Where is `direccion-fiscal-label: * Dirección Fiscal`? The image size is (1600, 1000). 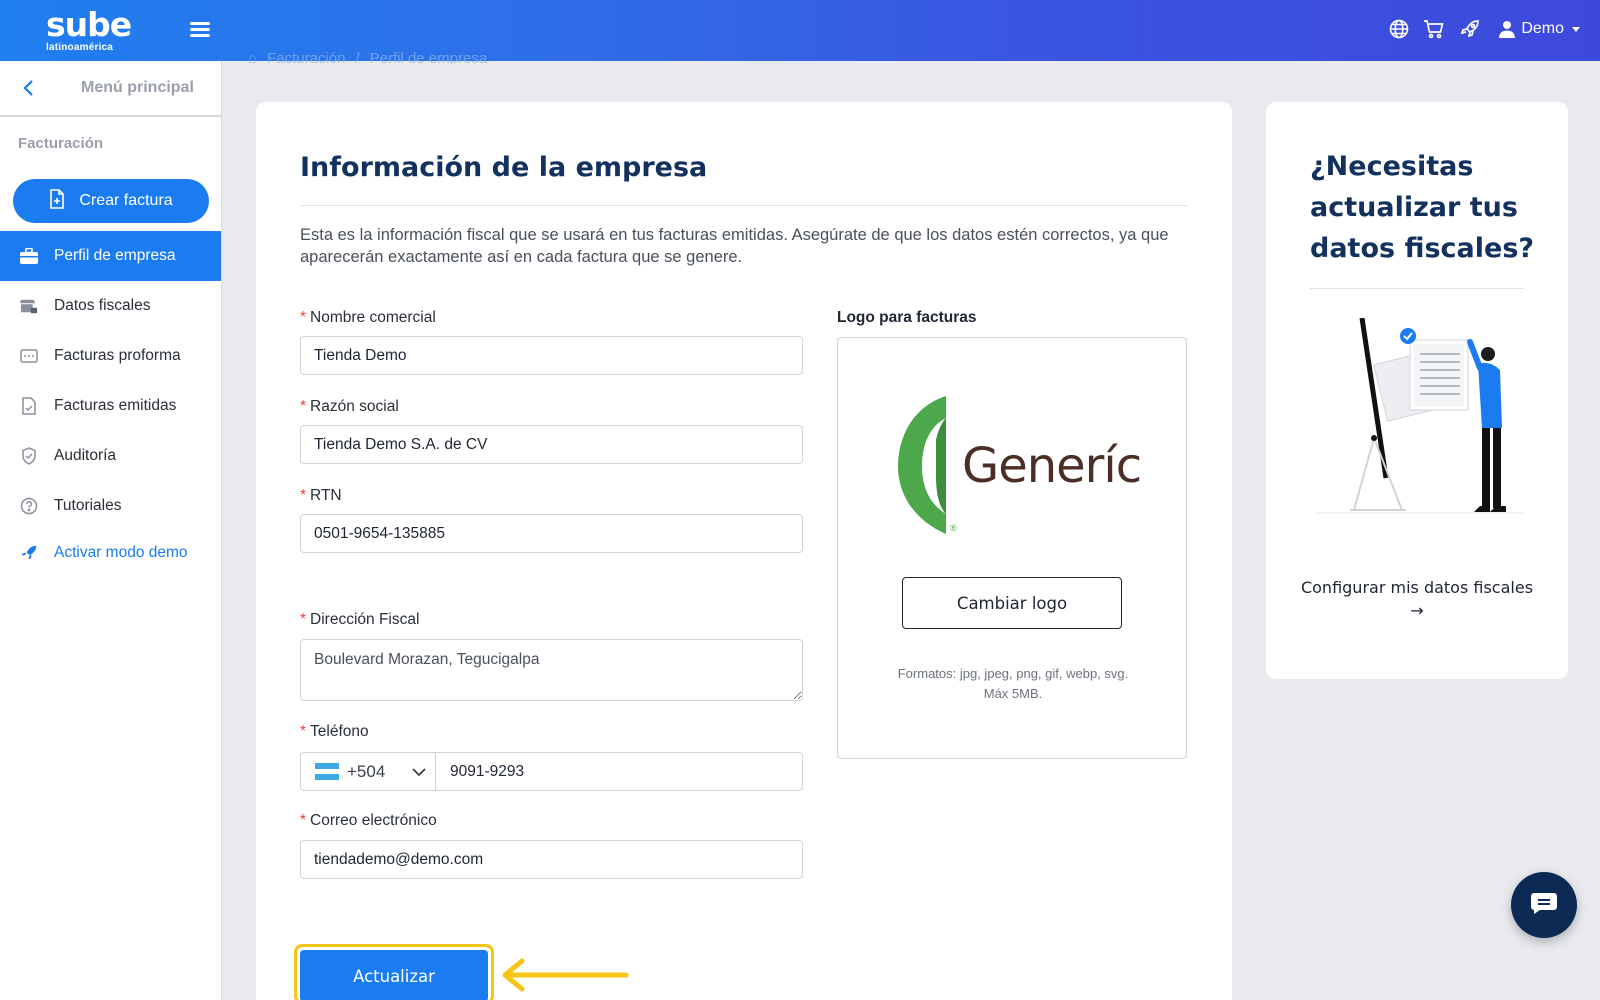
direccion-fiscal-label: * Dirección Fiscal is located at coordinates (359, 620).